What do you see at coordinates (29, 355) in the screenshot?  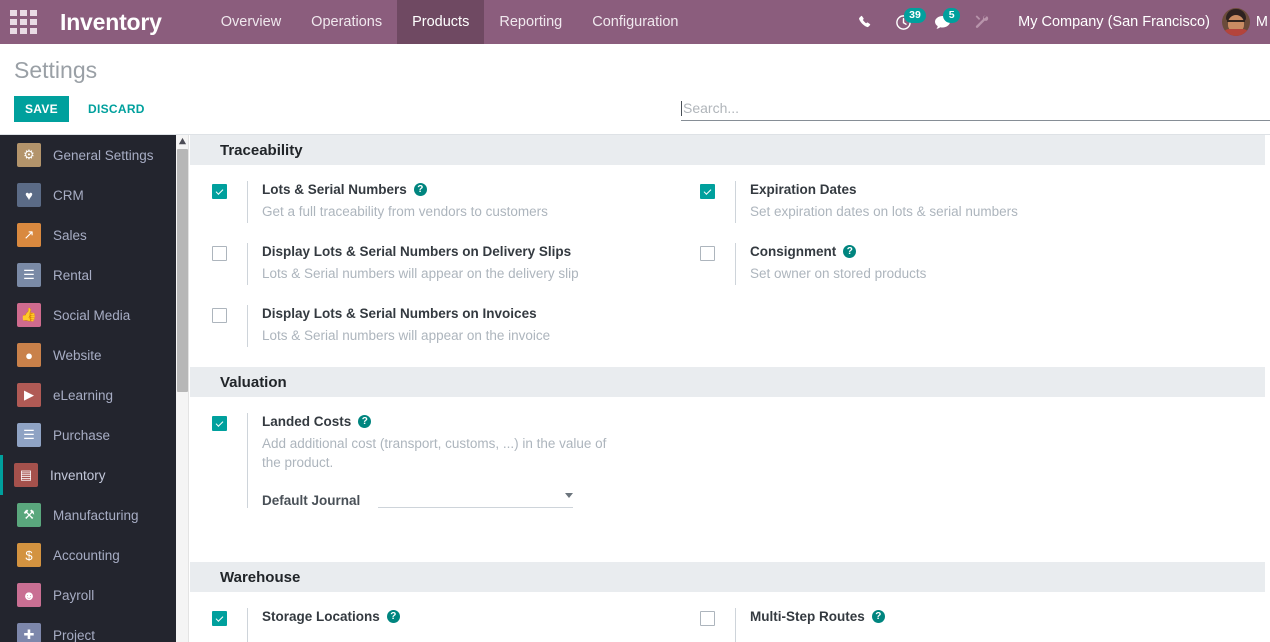 I see `globe-icon: ●` at bounding box center [29, 355].